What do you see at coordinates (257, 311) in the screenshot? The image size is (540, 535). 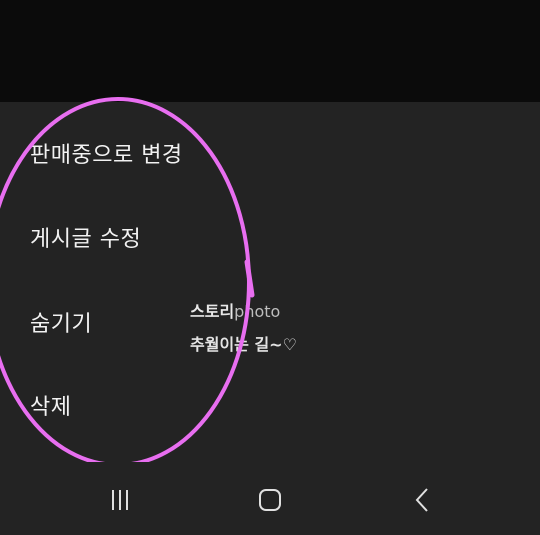 I see `watermark-brand-suffix: photo` at bounding box center [257, 311].